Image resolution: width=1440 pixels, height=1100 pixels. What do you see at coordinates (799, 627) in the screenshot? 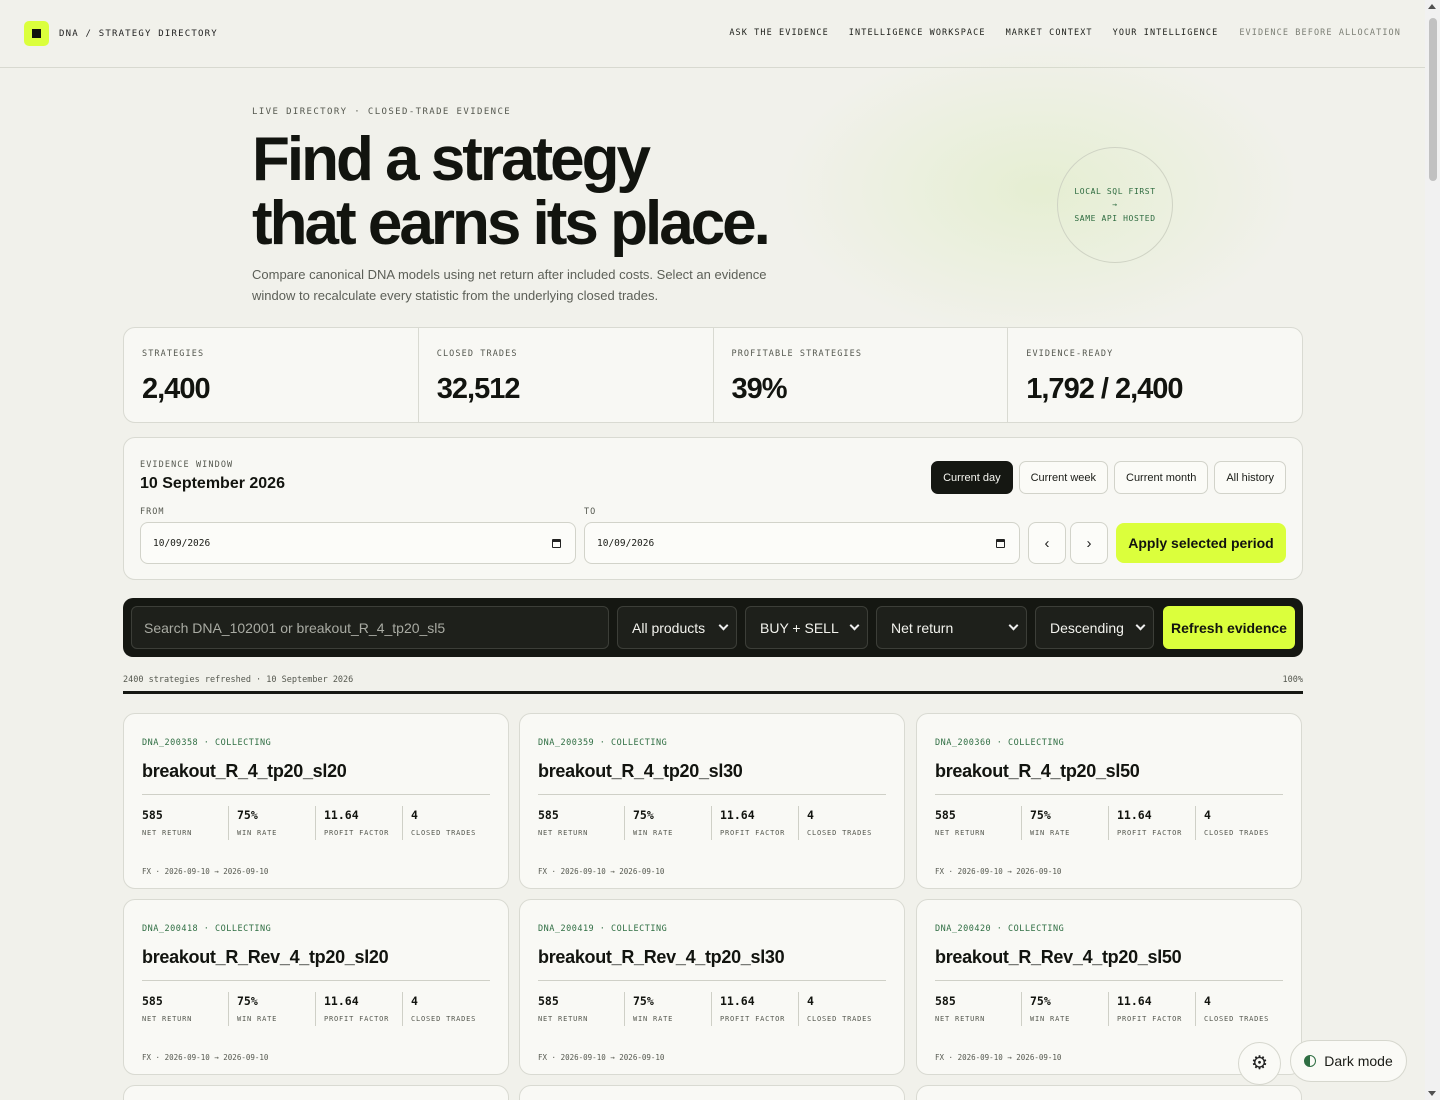
I see `side-select-value: BUY + SELL` at bounding box center [799, 627].